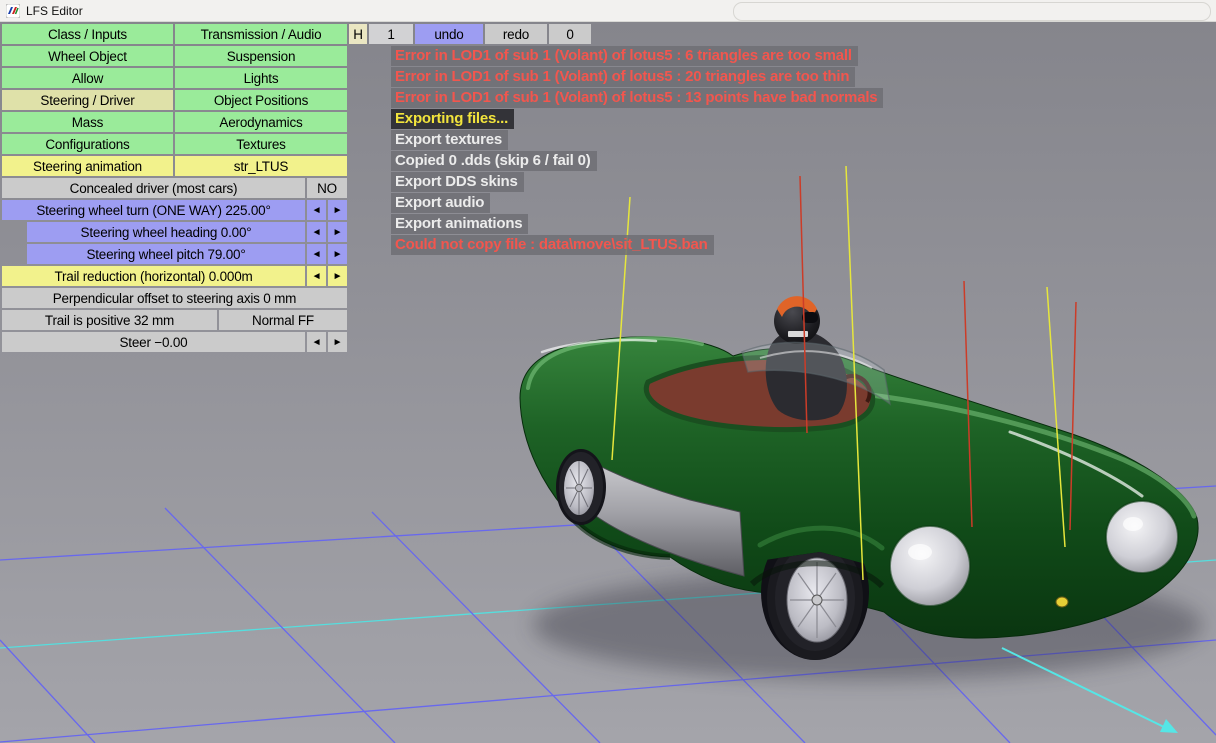 This screenshot has height=743, width=1216. What do you see at coordinates (261, 122) in the screenshot?
I see `nav-aerodynamics: Aerodynamics` at bounding box center [261, 122].